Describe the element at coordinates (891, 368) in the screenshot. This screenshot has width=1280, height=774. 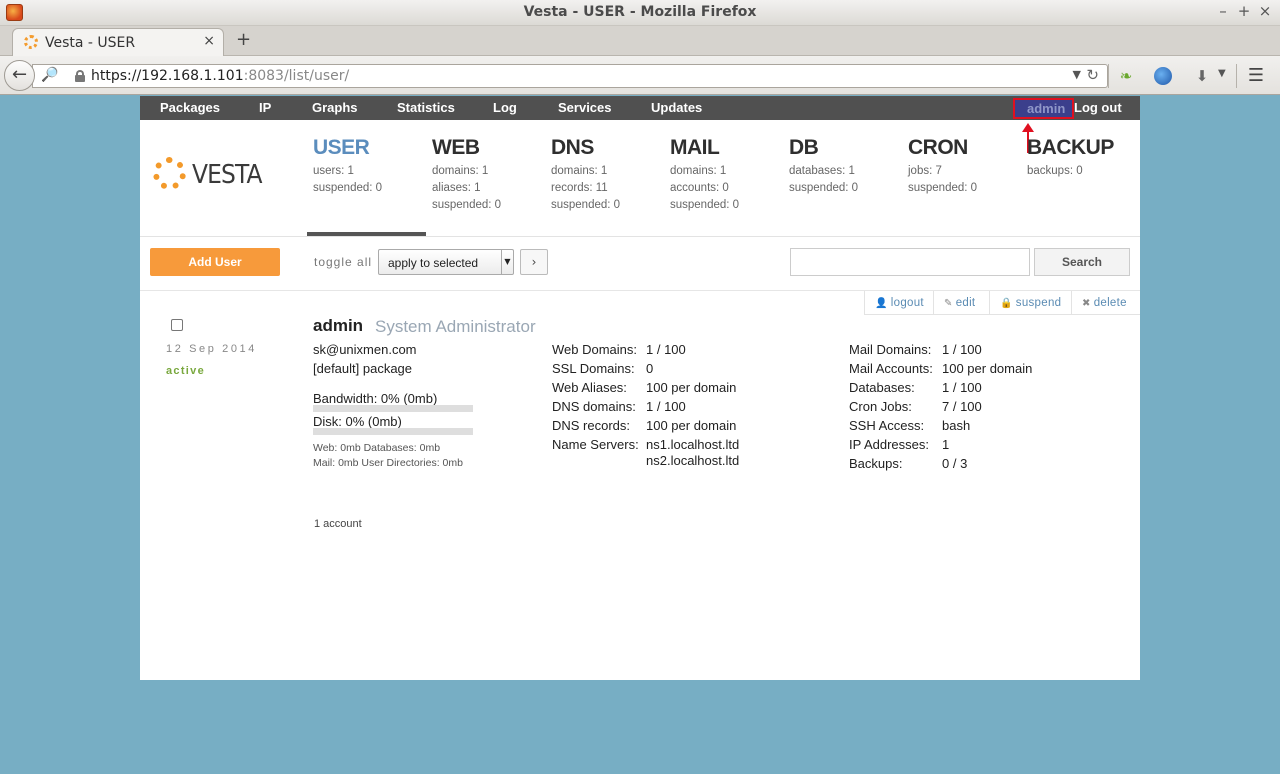
I see `detail-key: Mail Accounts:` at that location.